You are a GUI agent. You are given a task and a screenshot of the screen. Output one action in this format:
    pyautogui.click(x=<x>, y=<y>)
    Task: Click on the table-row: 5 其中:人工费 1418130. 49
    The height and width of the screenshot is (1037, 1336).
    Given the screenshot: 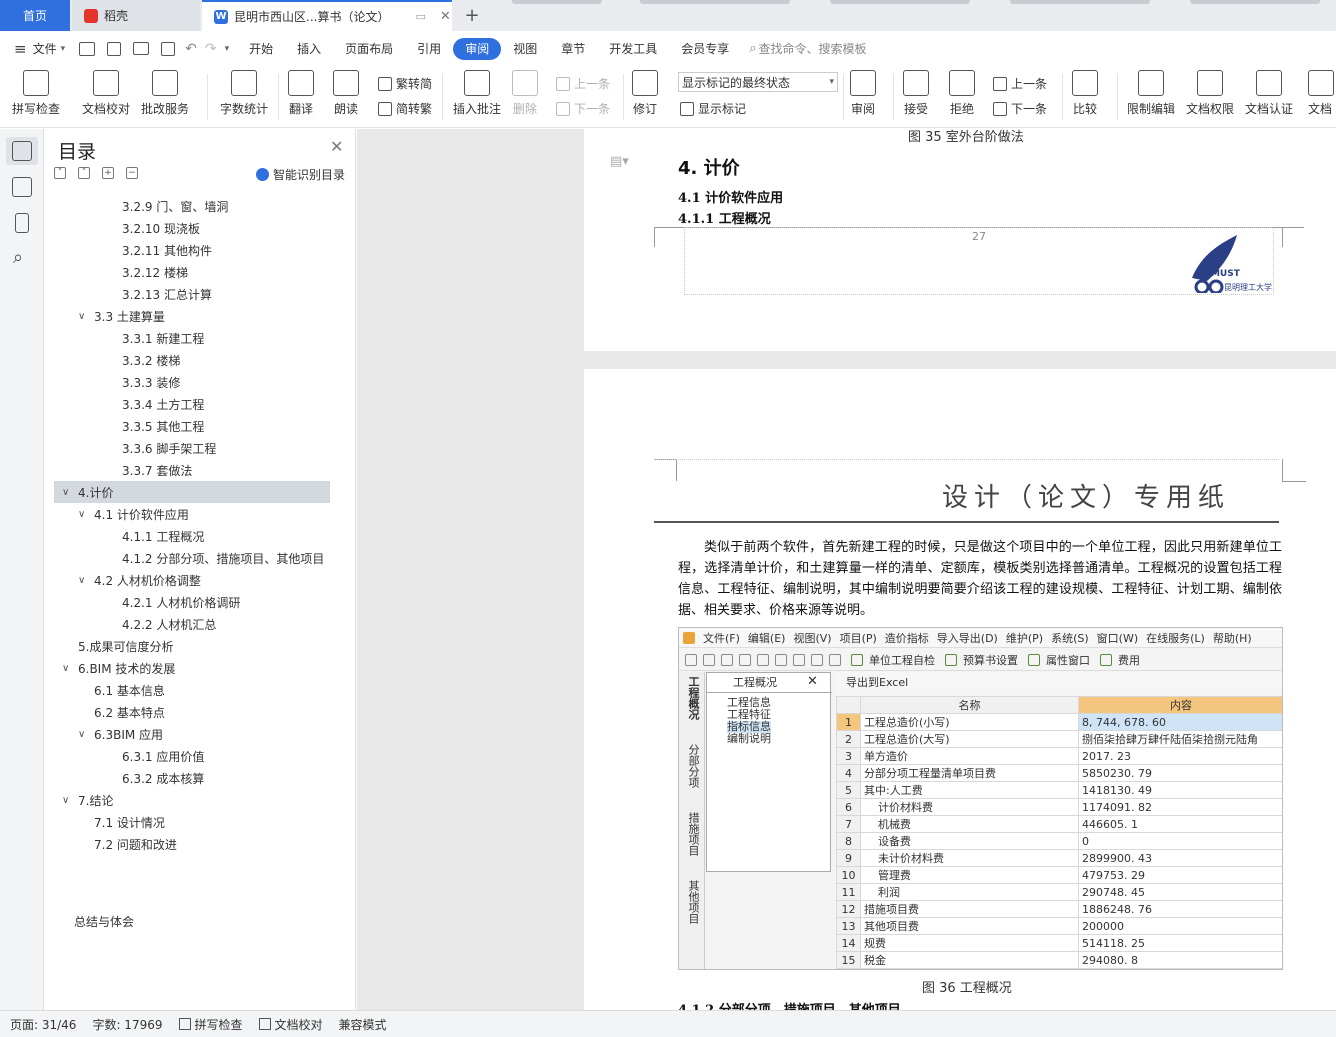 What is the action you would take?
    pyautogui.click(x=1059, y=790)
    